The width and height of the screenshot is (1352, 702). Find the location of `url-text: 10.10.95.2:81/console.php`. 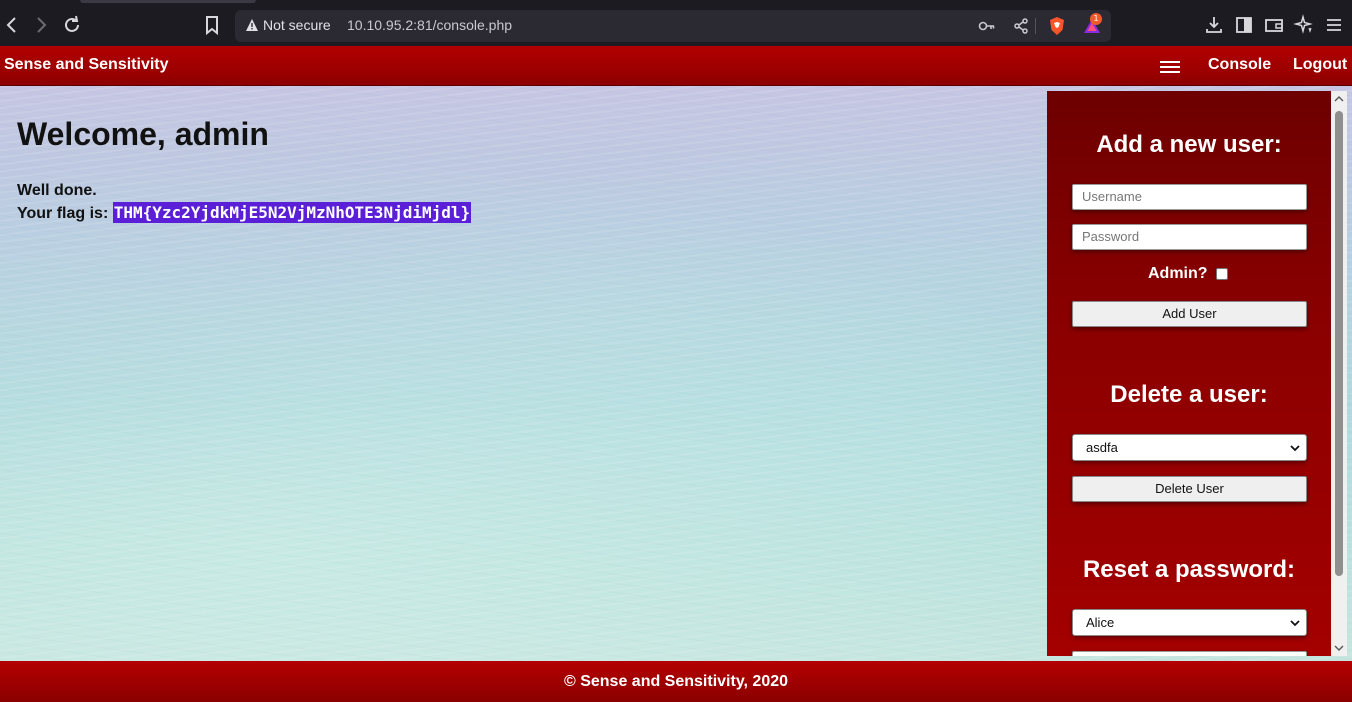

url-text: 10.10.95.2:81/console.php is located at coordinates (429, 25).